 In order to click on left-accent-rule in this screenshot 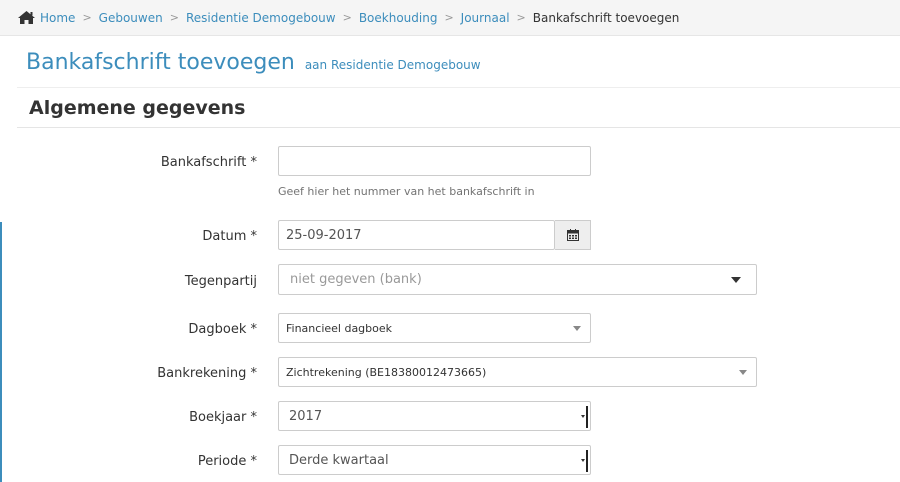, I will do `click(1, 352)`.